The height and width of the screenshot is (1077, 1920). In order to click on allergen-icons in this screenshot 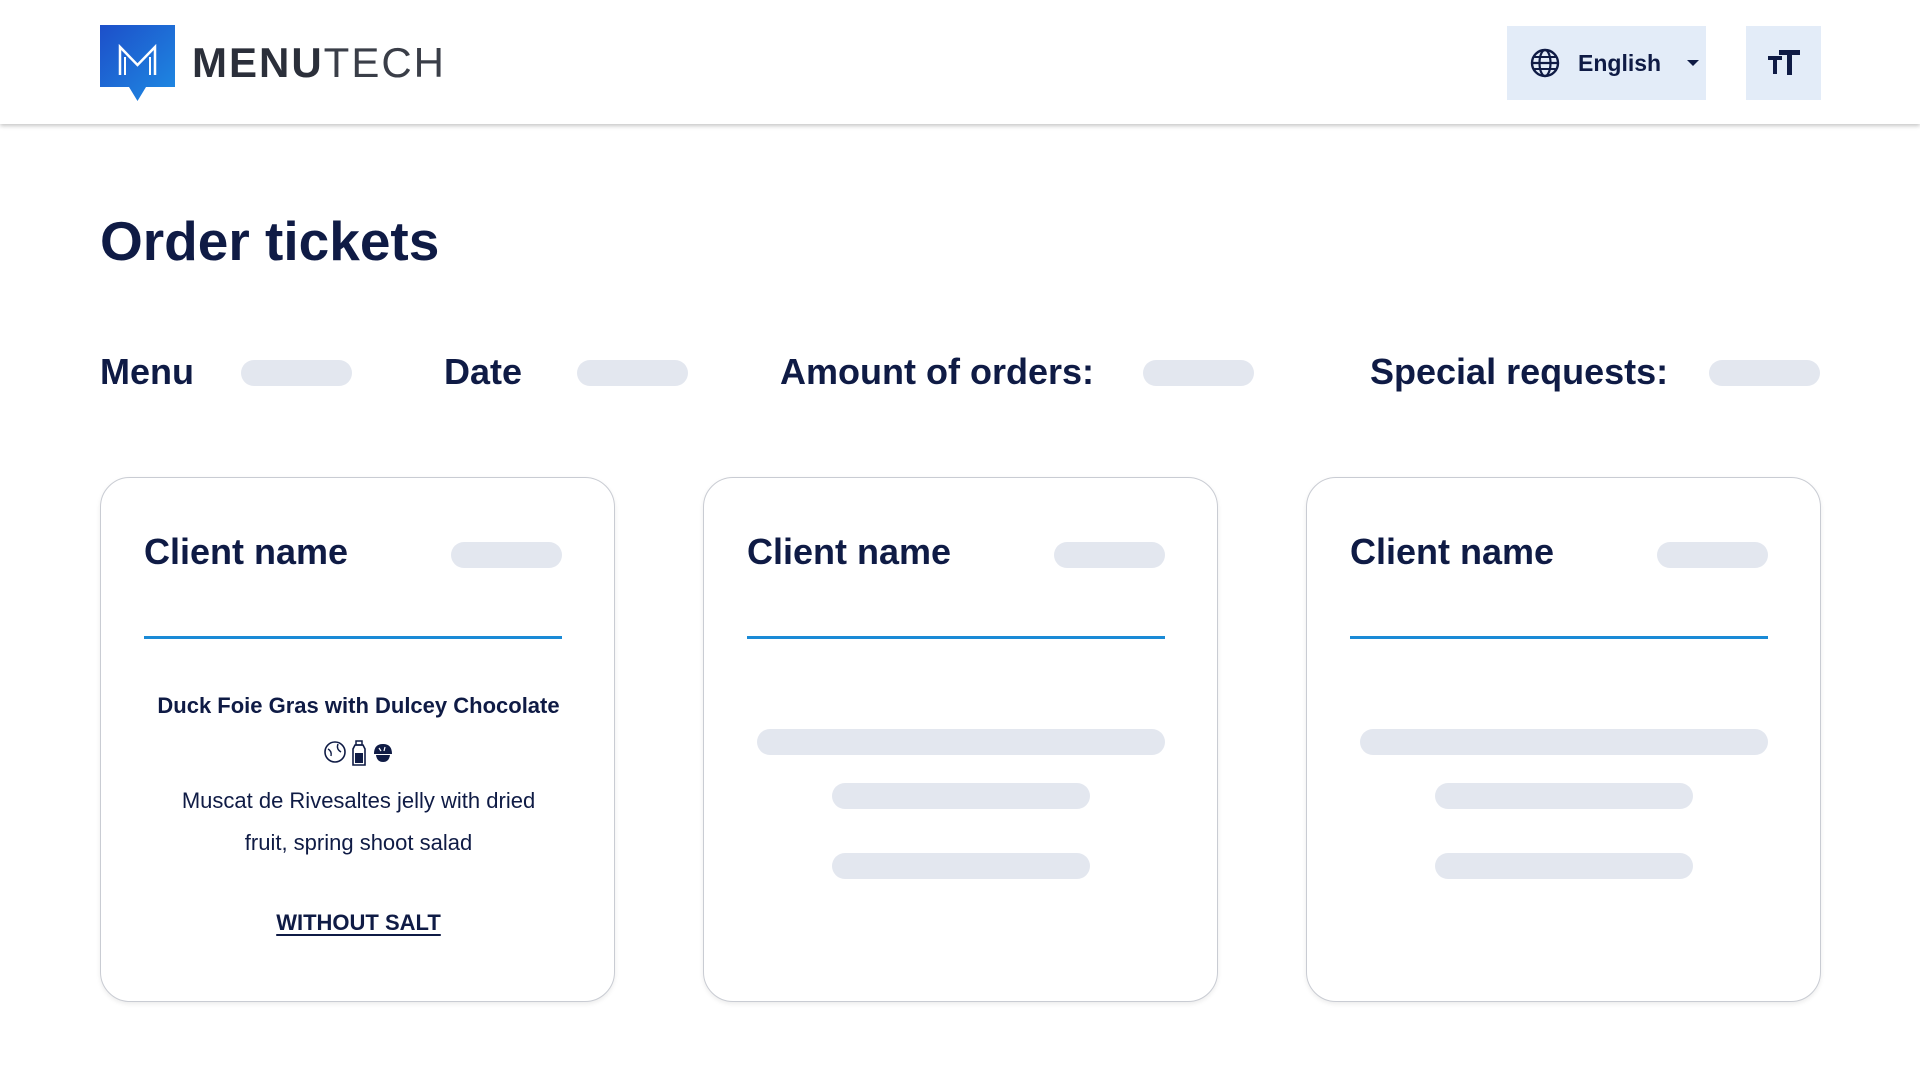, I will do `click(358, 753)`.